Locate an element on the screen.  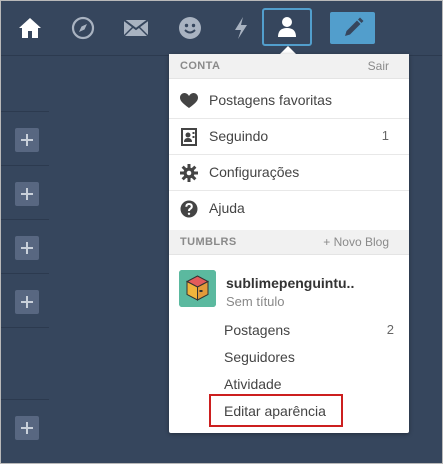
menu-item-settings: Configurações is located at coordinates (289, 172).